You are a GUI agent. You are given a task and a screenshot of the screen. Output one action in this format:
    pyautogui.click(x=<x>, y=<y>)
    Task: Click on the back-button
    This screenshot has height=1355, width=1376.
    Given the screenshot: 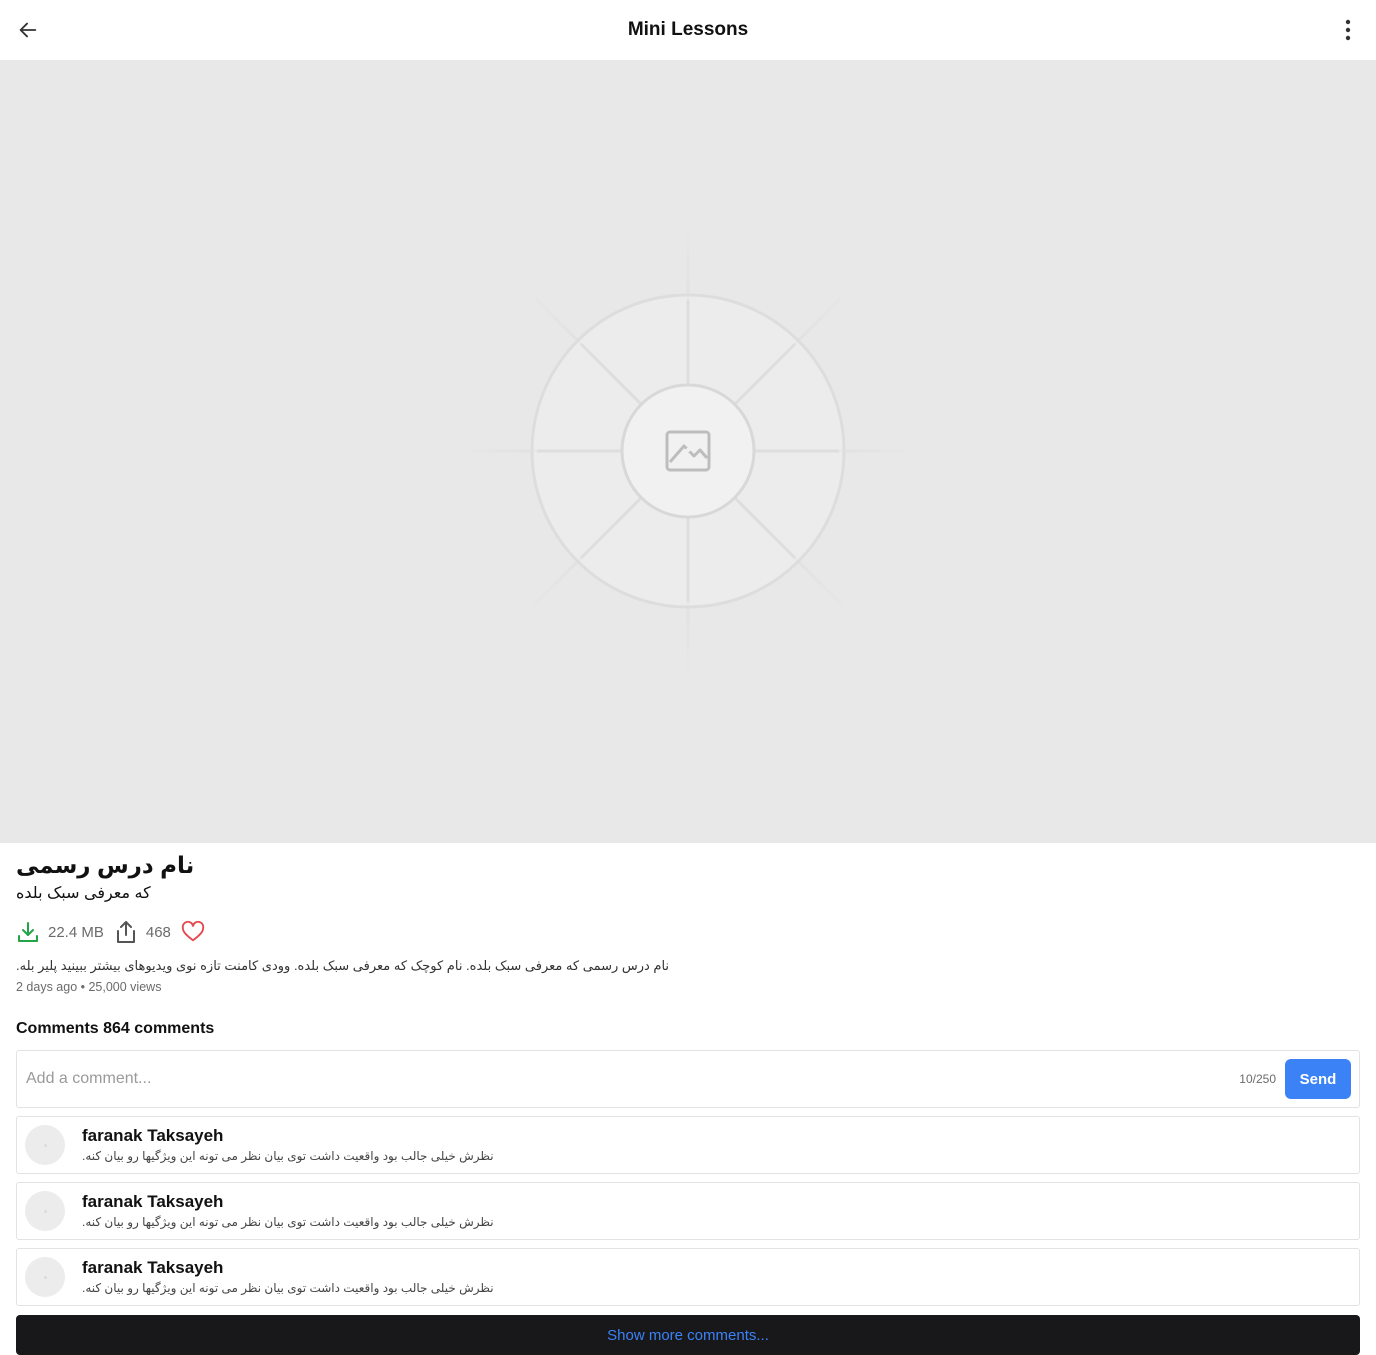 What is the action you would take?
    pyautogui.click(x=28, y=30)
    